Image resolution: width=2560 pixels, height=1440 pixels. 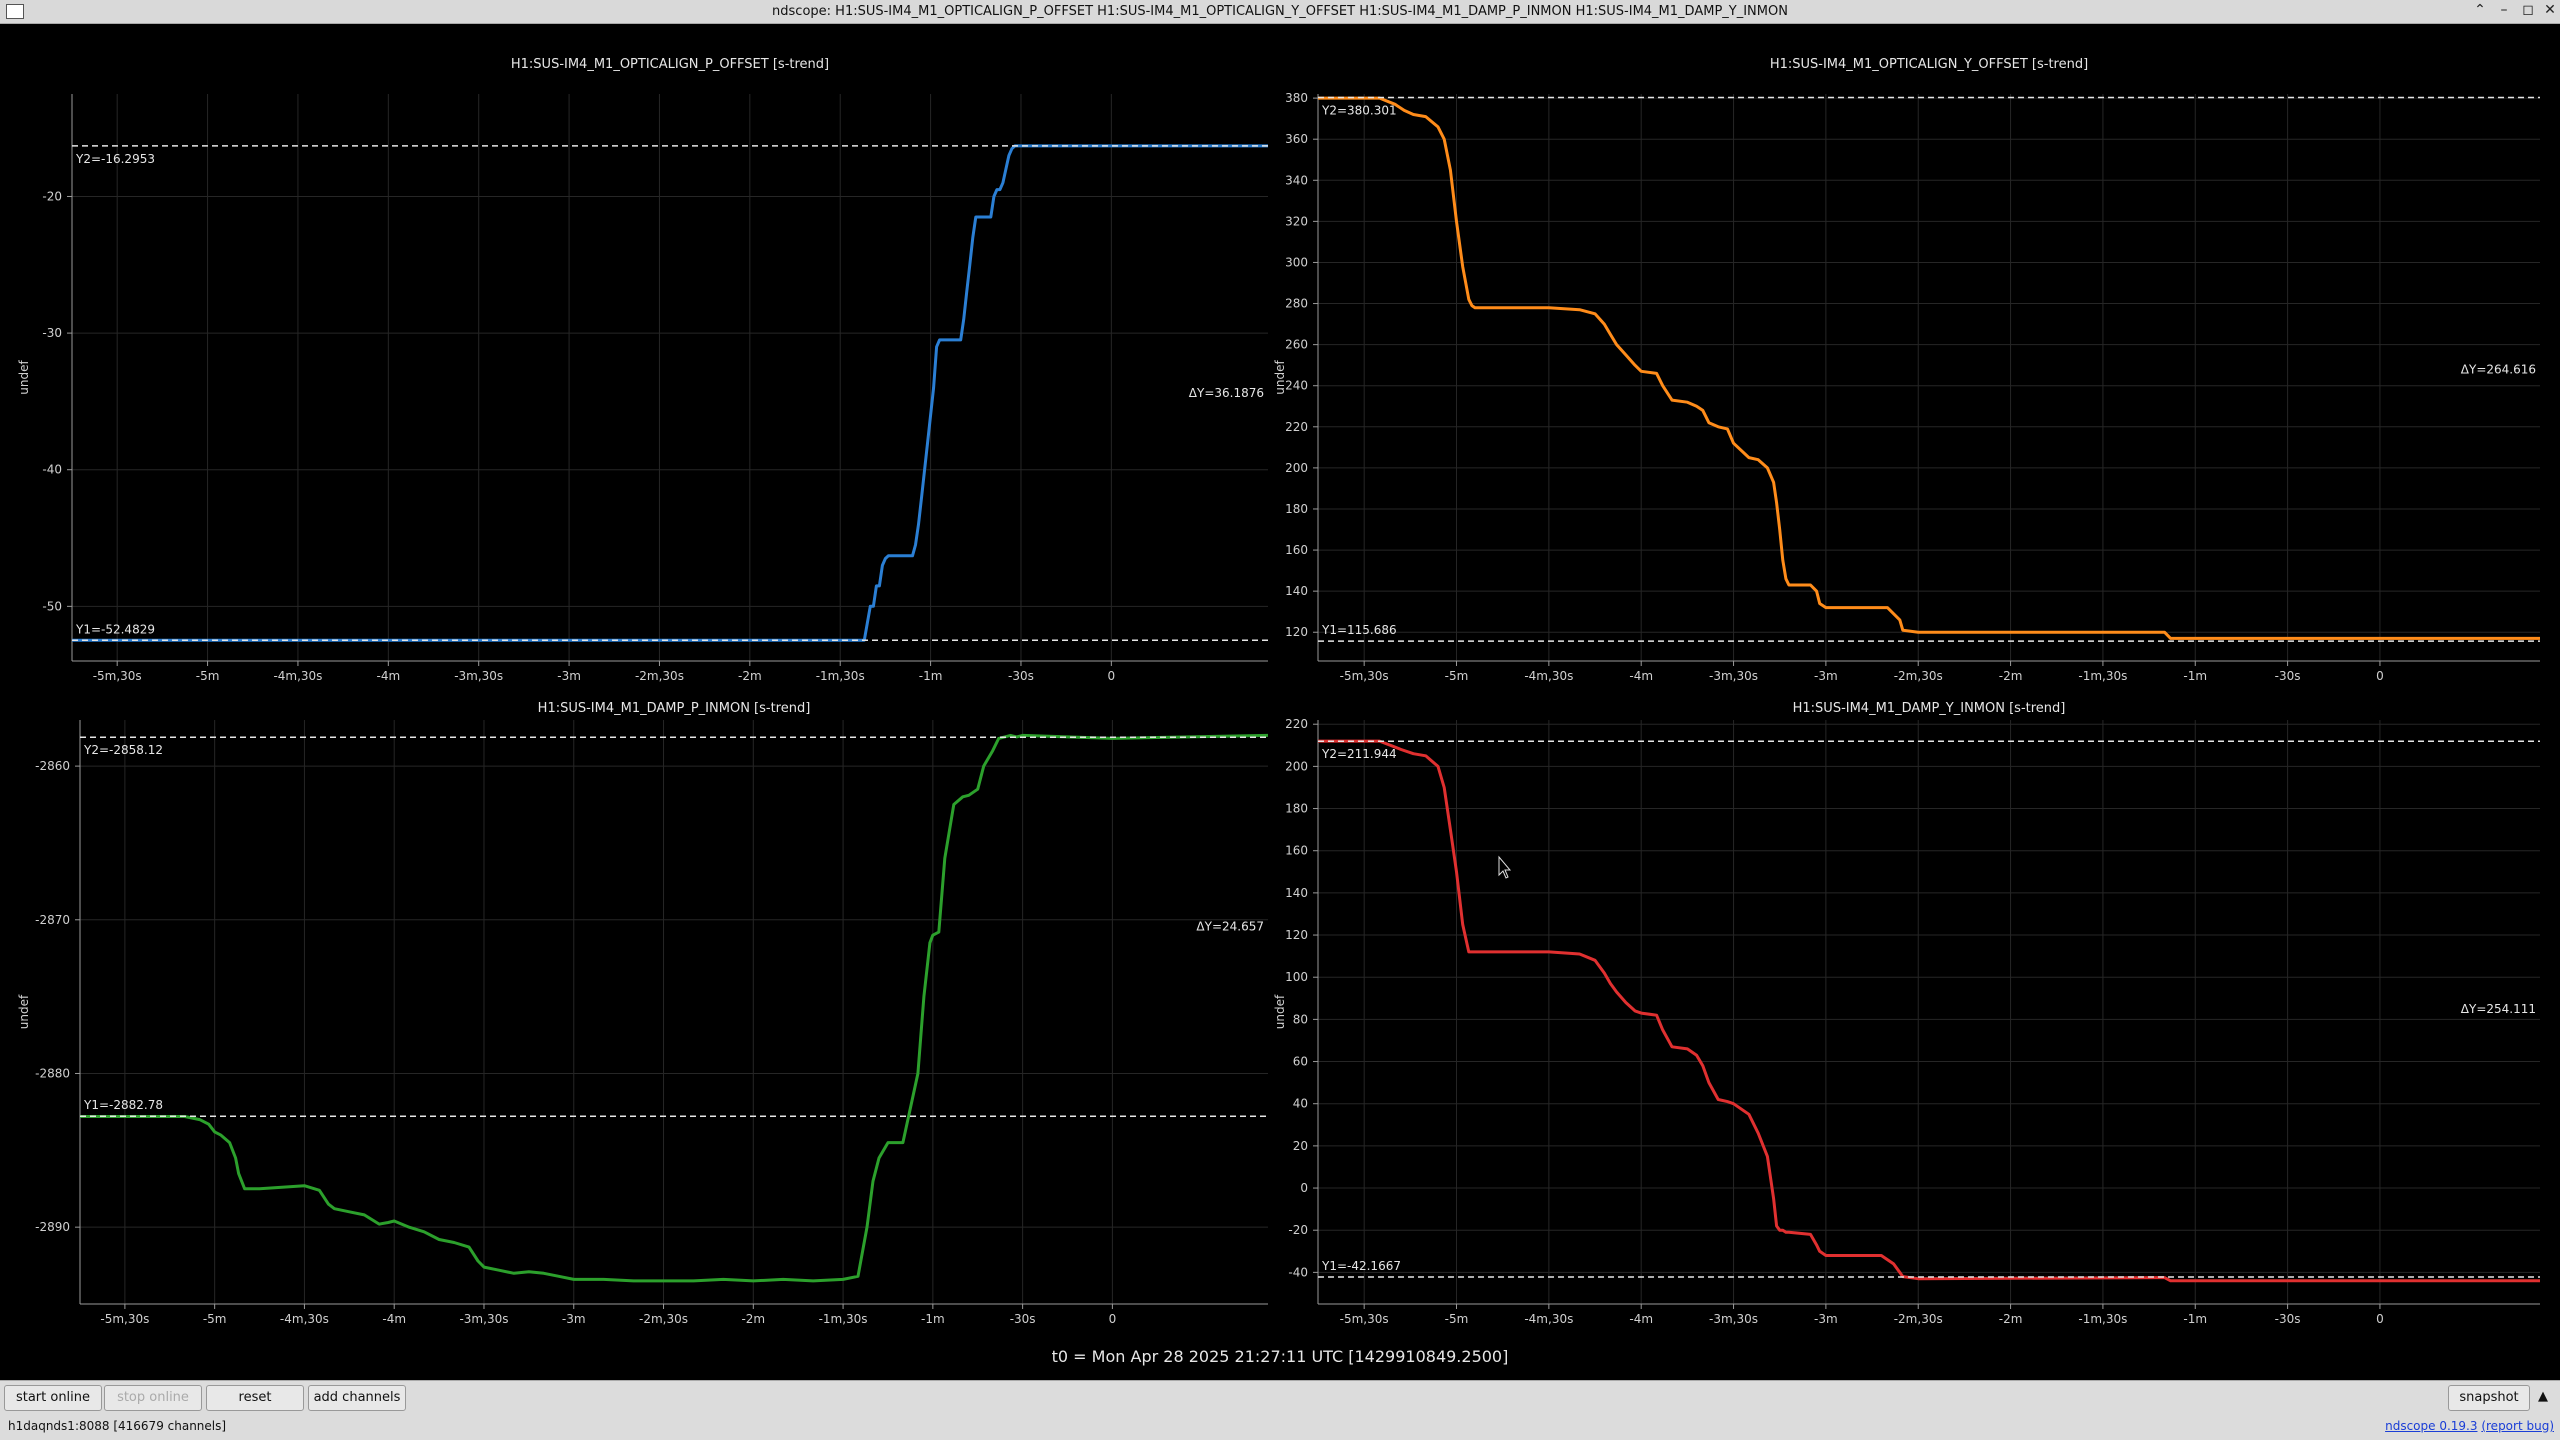 I want to click on cursor-y1-label: Y1=-52.4829, so click(x=115, y=629).